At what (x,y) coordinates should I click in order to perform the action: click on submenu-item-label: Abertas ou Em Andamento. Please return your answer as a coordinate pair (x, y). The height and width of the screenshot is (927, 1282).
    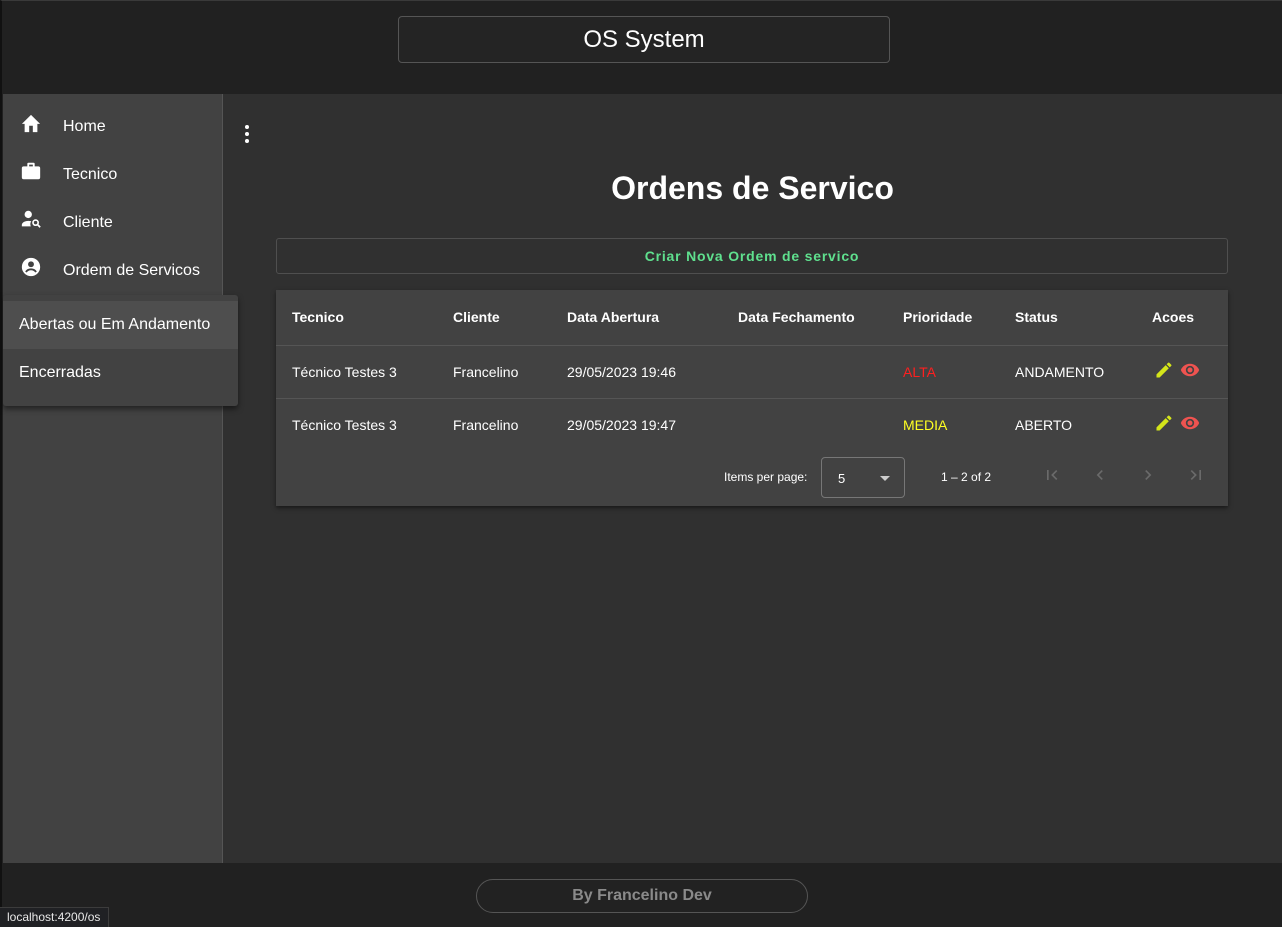
    Looking at the image, I should click on (115, 324).